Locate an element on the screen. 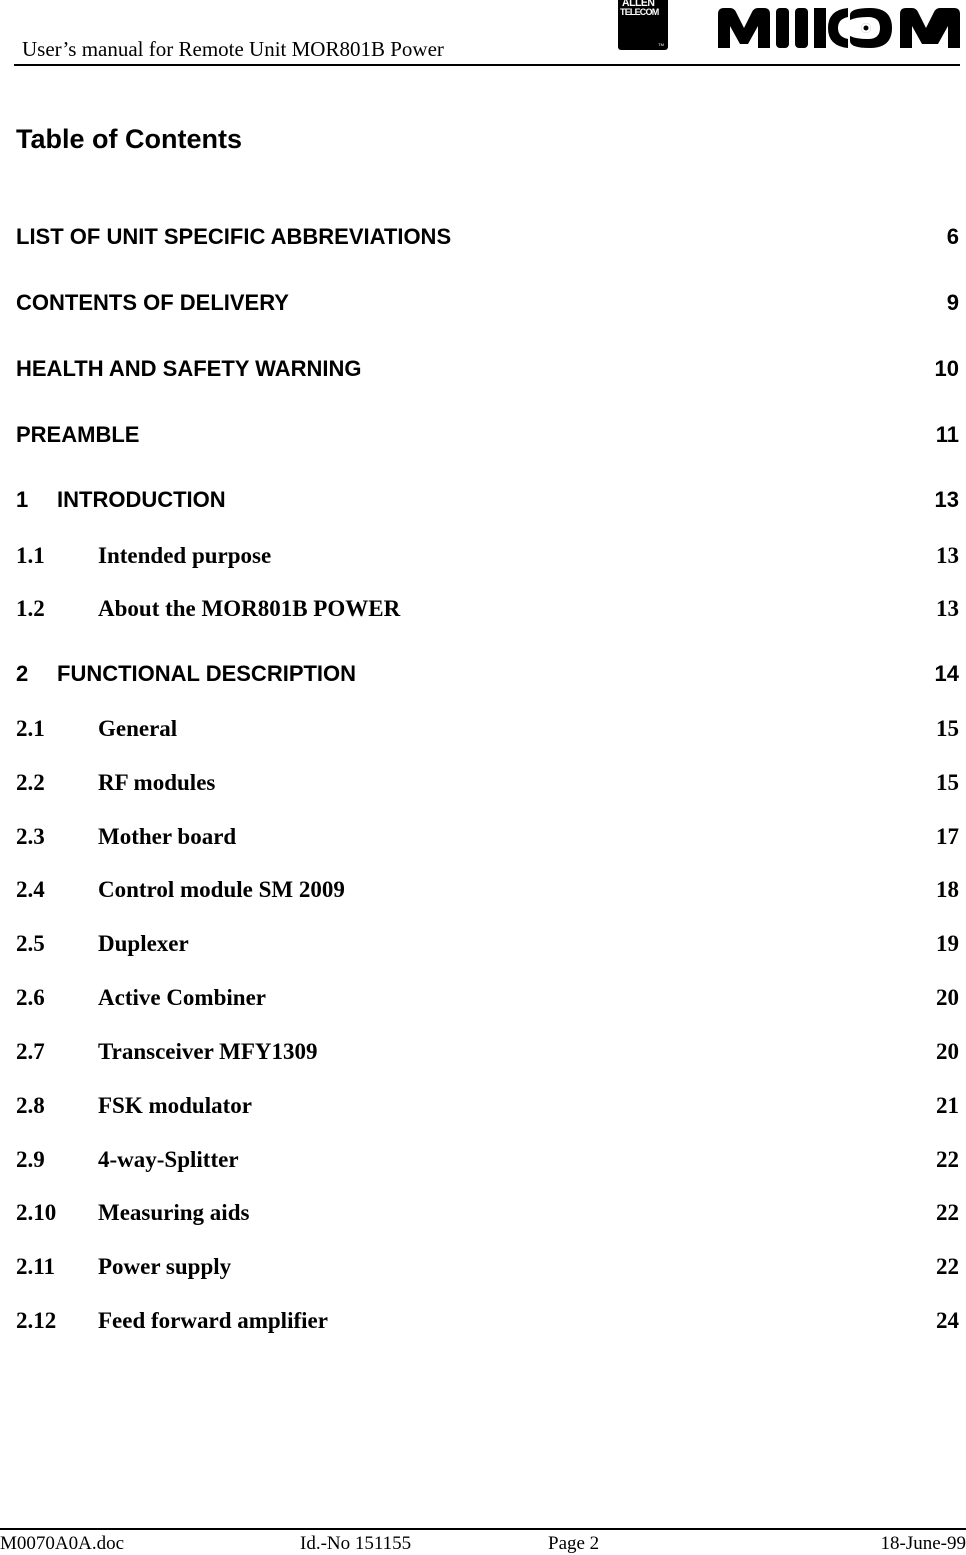 This screenshot has height=1555, width=966. toc-entry-number: 2.12 is located at coordinates (36, 1320).